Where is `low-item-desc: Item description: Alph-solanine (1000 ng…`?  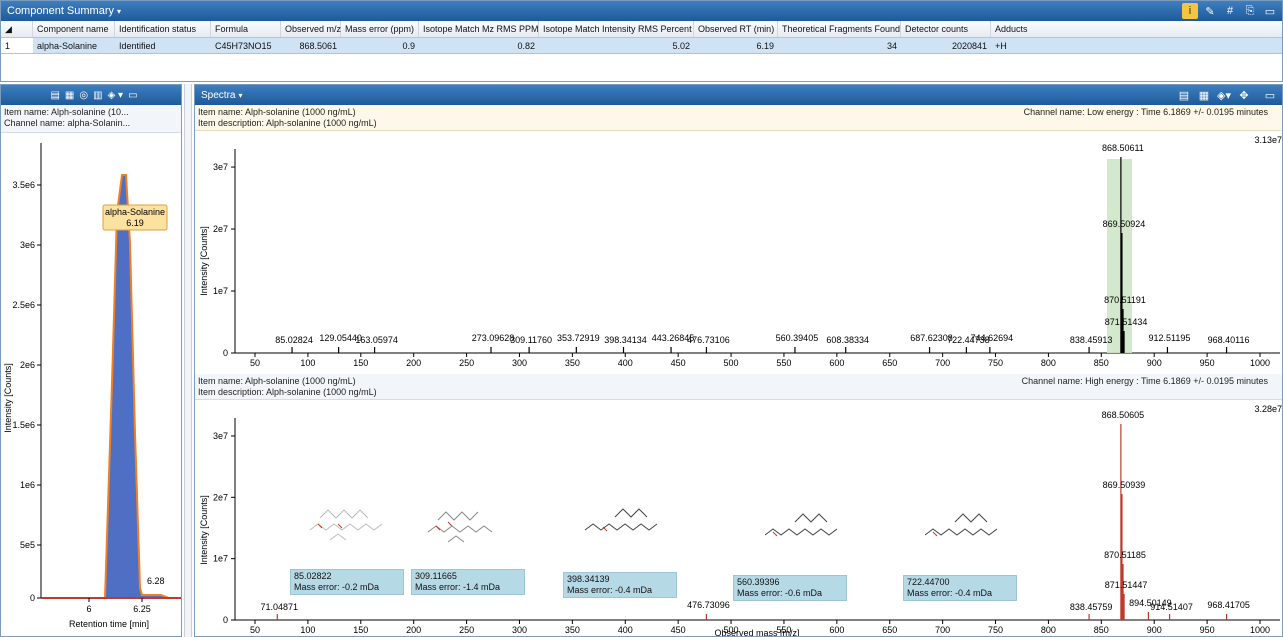
low-item-desc: Item description: Alph-solanine (1000 ng… is located at coordinates (287, 123).